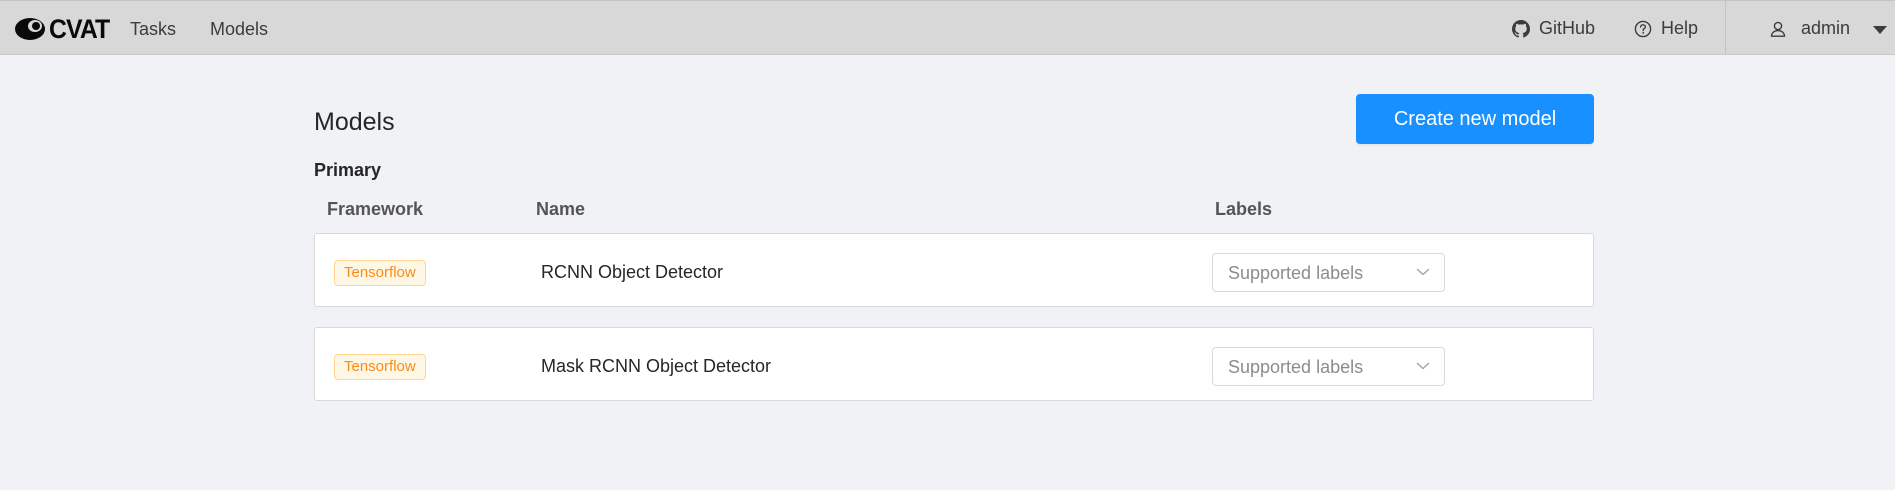  What do you see at coordinates (947, 27) in the screenshot?
I see `top-header: CVAT Tasks Models GitHub Help admin` at bounding box center [947, 27].